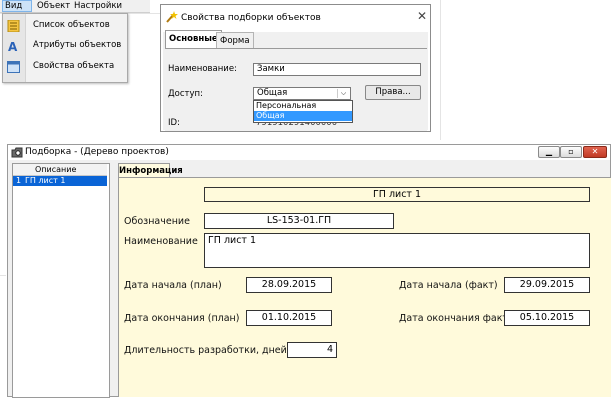 The width and height of the screenshot is (616, 398). I want to click on dialog-title: Свойства подборки объектов, so click(251, 18).